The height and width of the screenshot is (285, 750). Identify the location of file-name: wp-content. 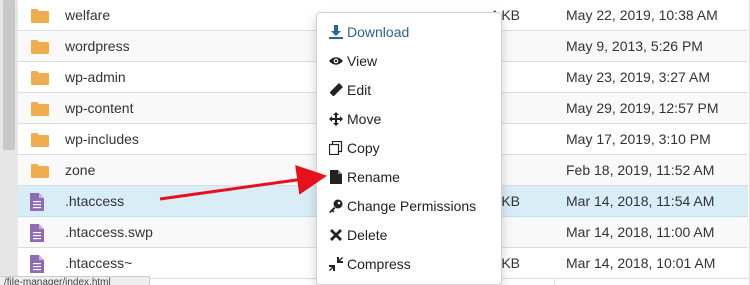
(99, 108).